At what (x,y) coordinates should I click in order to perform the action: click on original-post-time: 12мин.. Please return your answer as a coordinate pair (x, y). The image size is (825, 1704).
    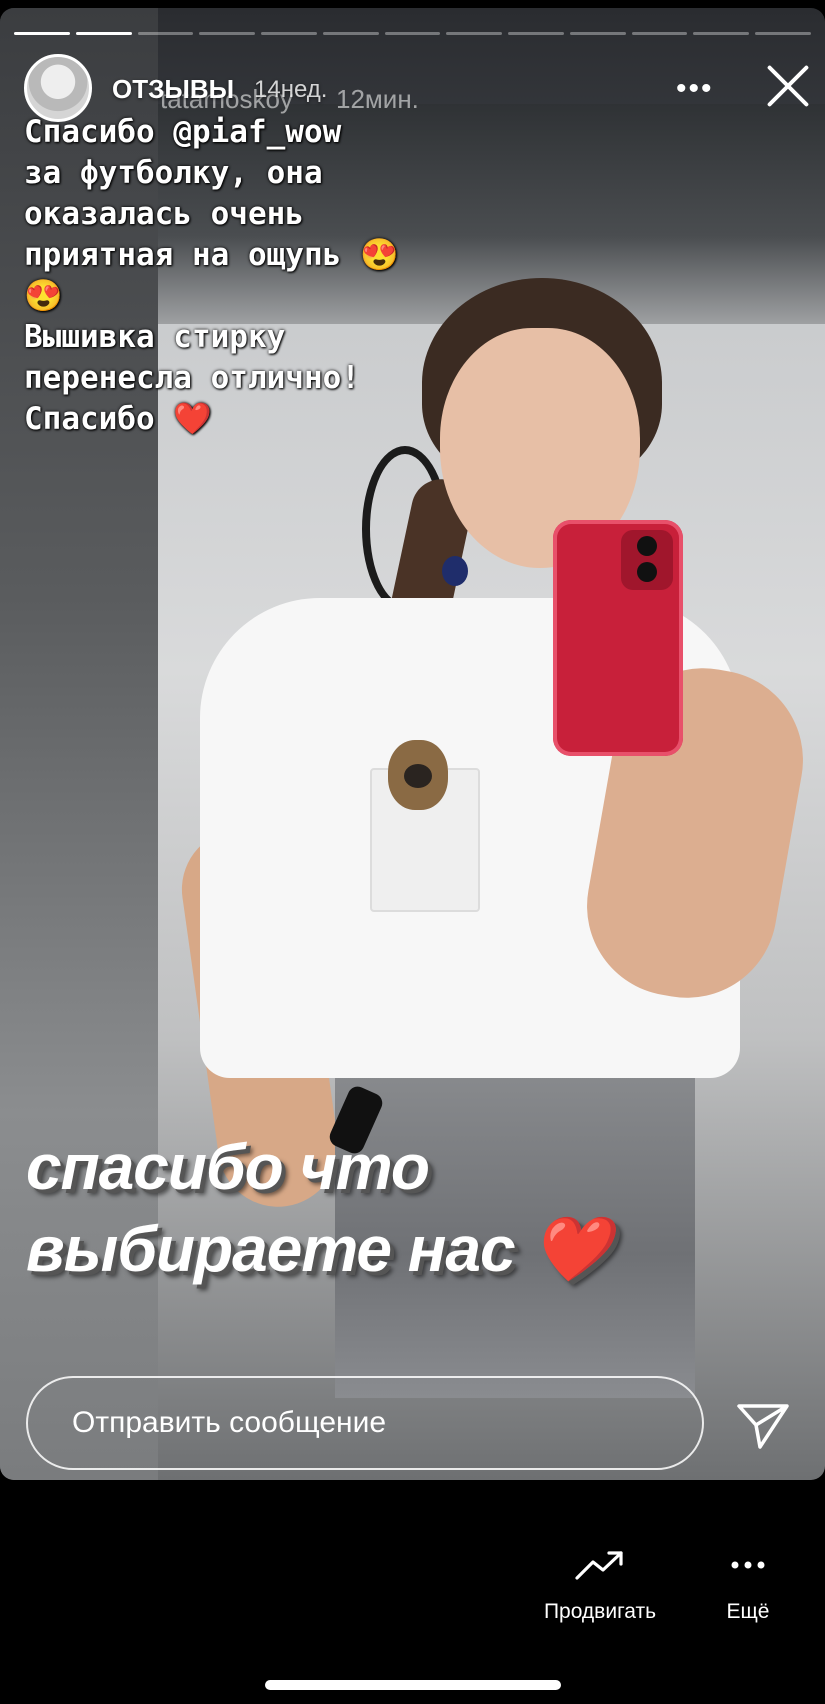
    Looking at the image, I should click on (377, 99).